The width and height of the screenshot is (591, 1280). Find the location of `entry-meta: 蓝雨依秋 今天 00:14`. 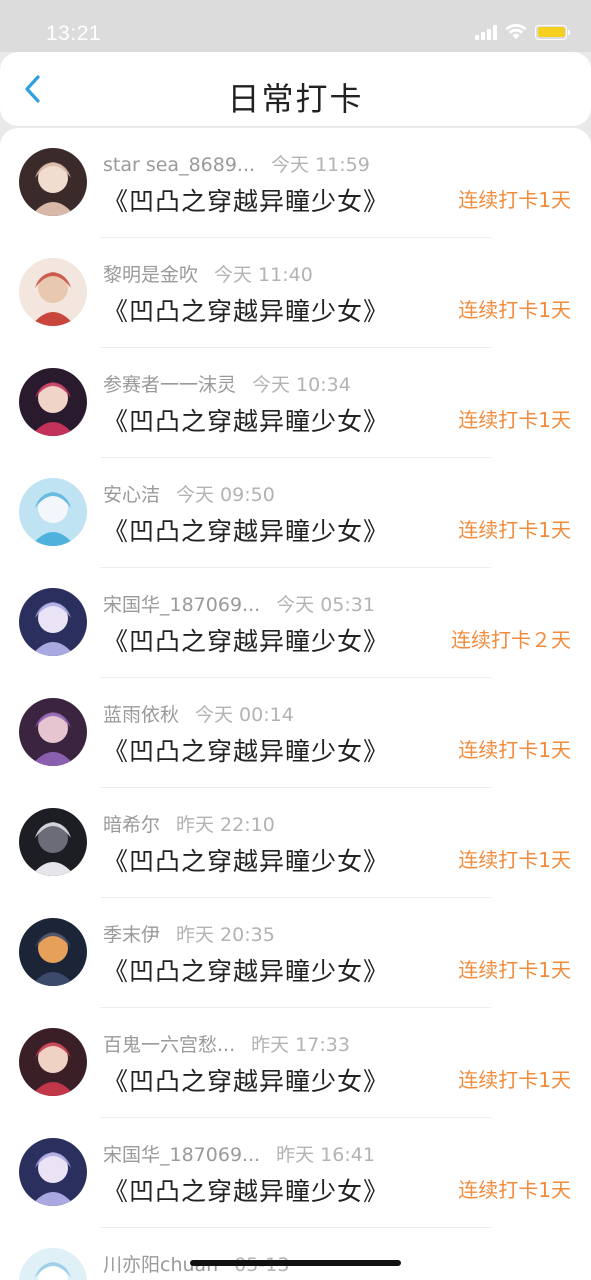

entry-meta: 蓝雨依秋 今天 00:14 is located at coordinates (198, 713).